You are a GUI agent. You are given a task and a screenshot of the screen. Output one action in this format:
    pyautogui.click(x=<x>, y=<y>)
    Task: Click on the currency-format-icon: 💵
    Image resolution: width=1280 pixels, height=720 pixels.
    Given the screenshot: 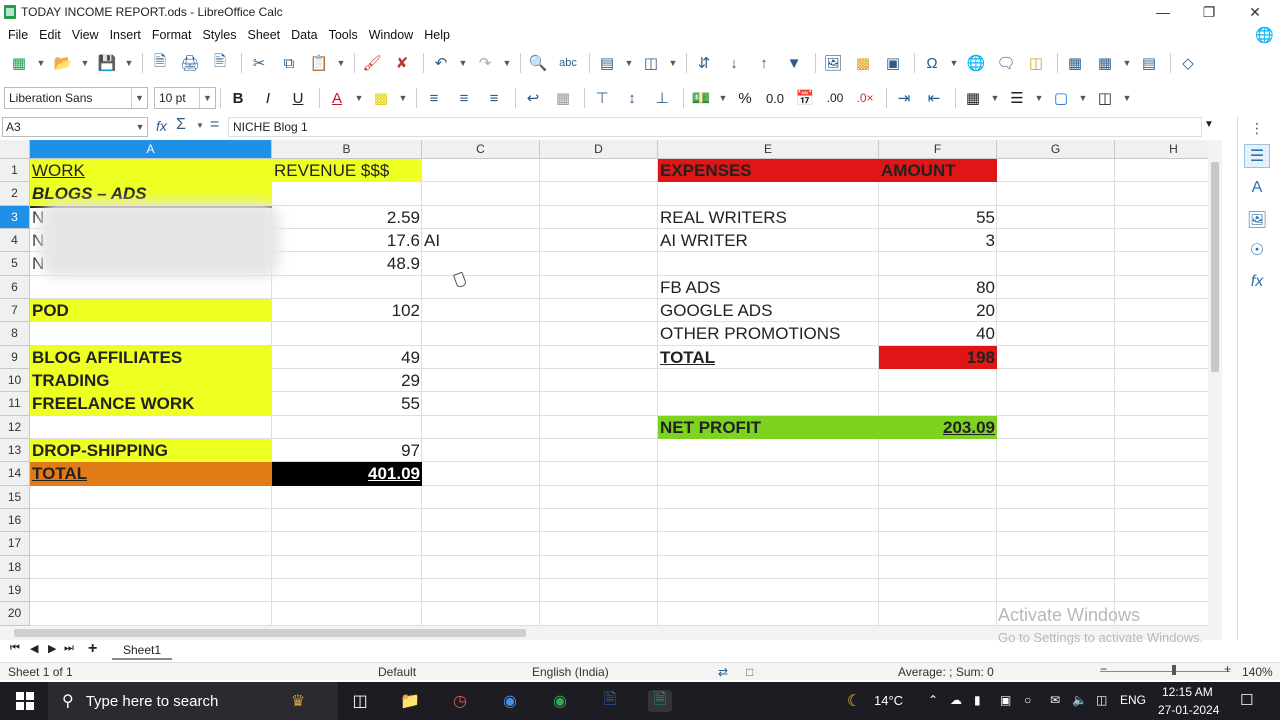 What is the action you would take?
    pyautogui.click(x=701, y=98)
    